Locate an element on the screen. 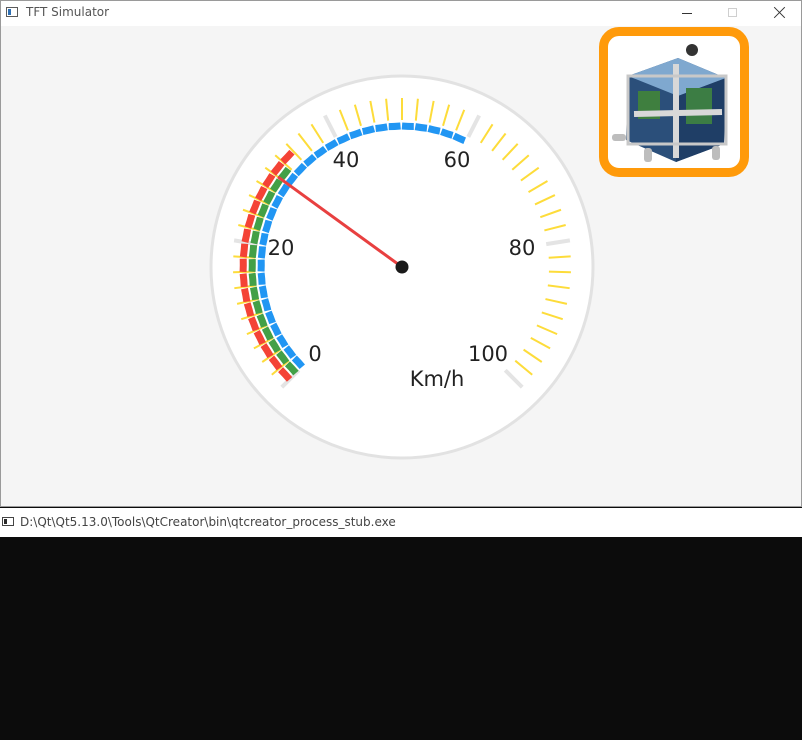 This screenshot has width=802, height=740. close-icon is located at coordinates (779, 12).